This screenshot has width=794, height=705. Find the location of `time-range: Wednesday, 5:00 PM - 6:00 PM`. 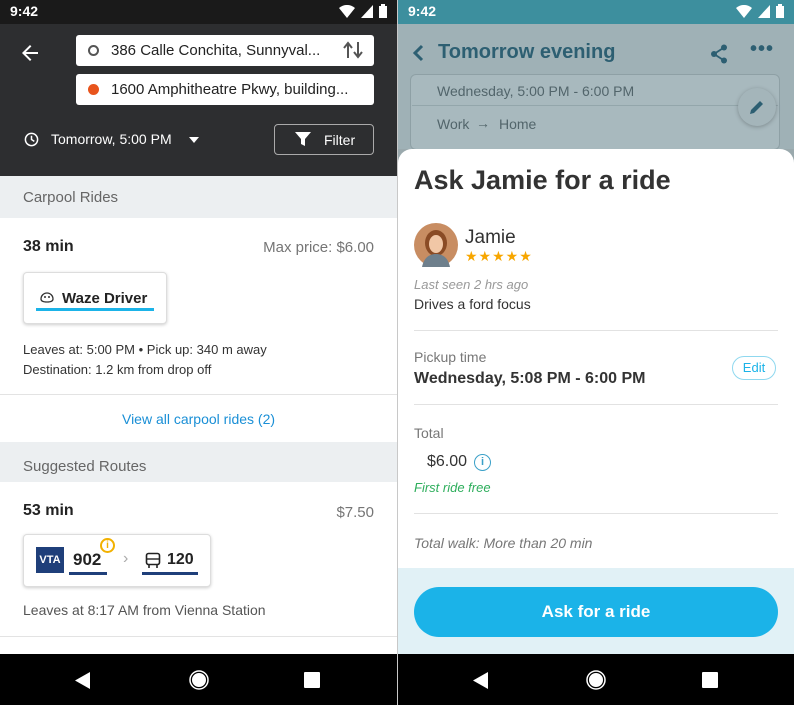

time-range: Wednesday, 5:00 PM - 6:00 PM is located at coordinates (536, 91).